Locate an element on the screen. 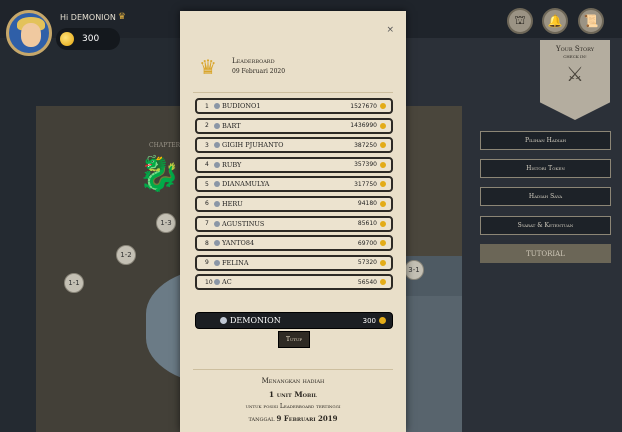 The width and height of the screenshot is (622, 432). prize-line-4: tanggal 9 Februari 2019 is located at coordinates (293, 418).